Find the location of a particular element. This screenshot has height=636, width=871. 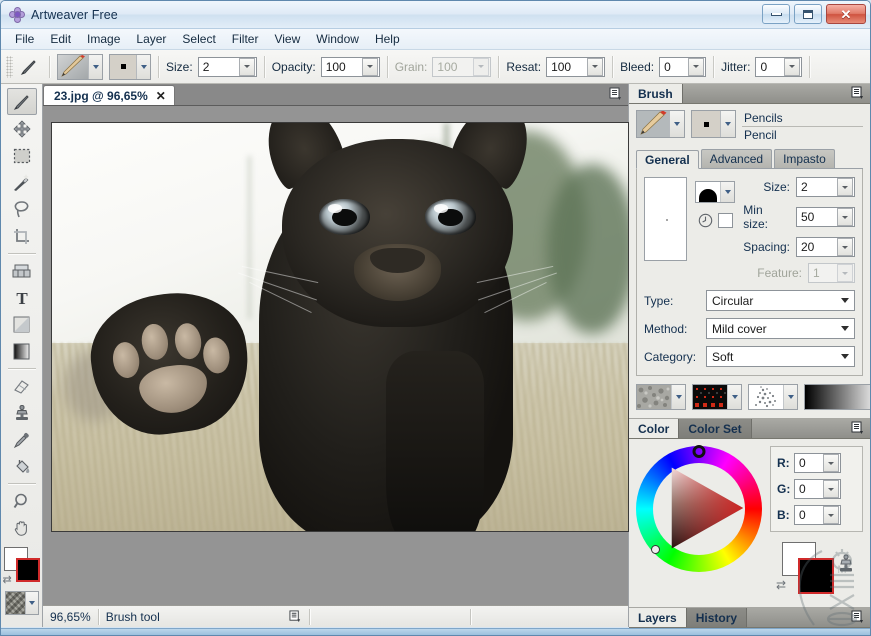

red-input is located at coordinates (809, 463).